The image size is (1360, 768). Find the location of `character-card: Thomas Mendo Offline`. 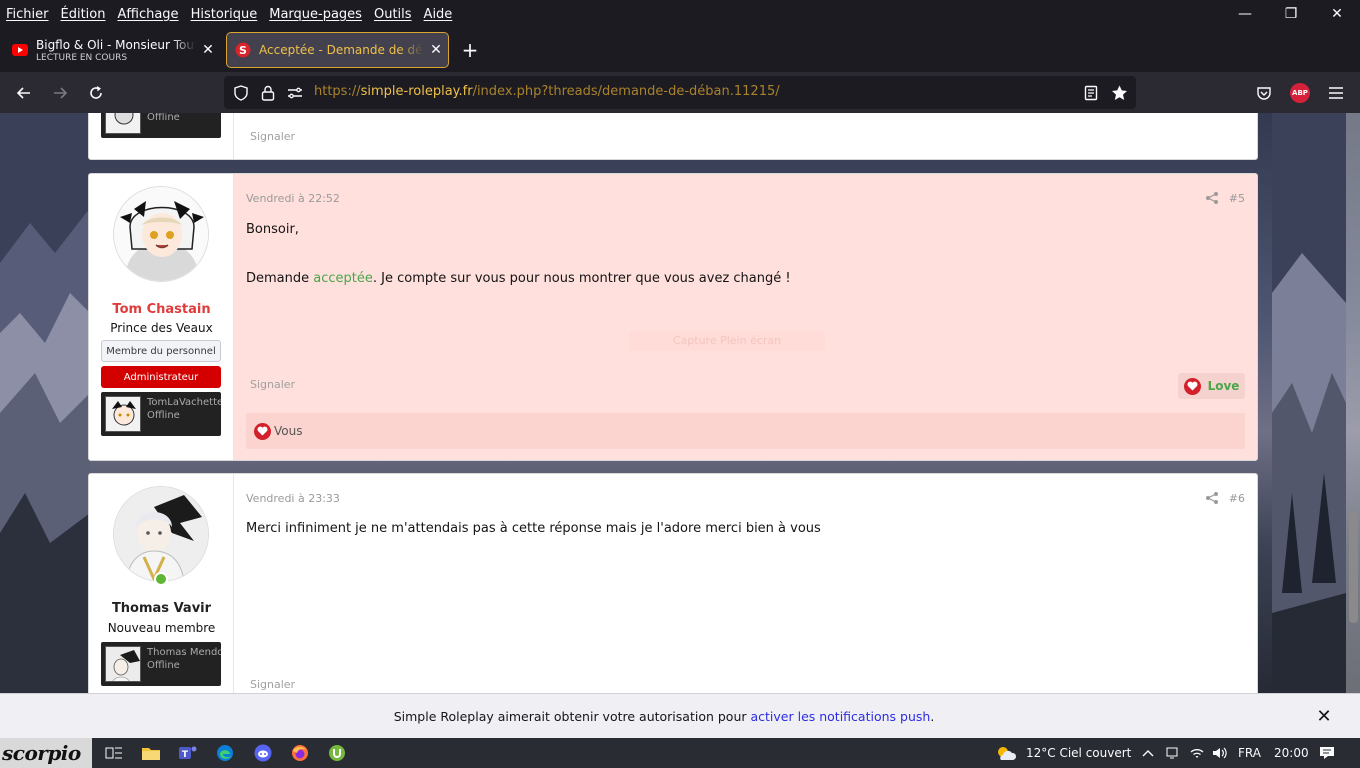

character-card: Thomas Mendo Offline is located at coordinates (161, 664).